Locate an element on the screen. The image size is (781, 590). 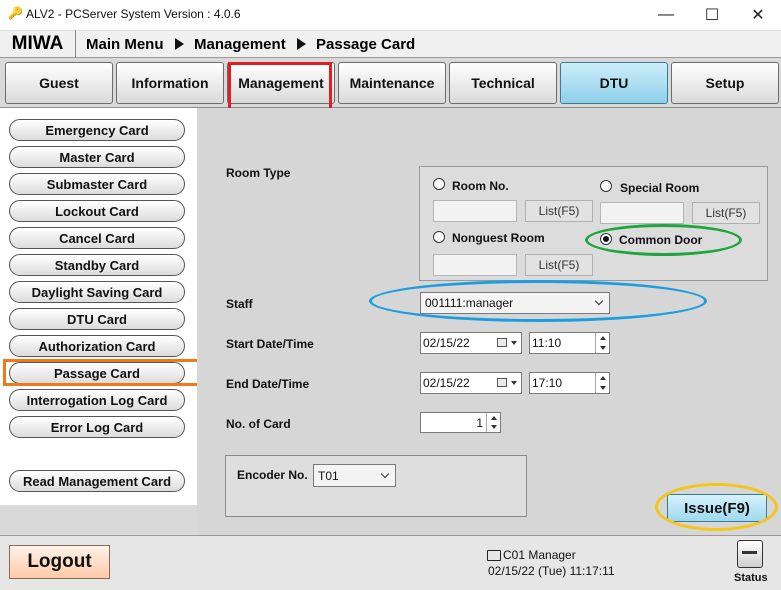
card-menu-footer is located at coordinates (98, 520).